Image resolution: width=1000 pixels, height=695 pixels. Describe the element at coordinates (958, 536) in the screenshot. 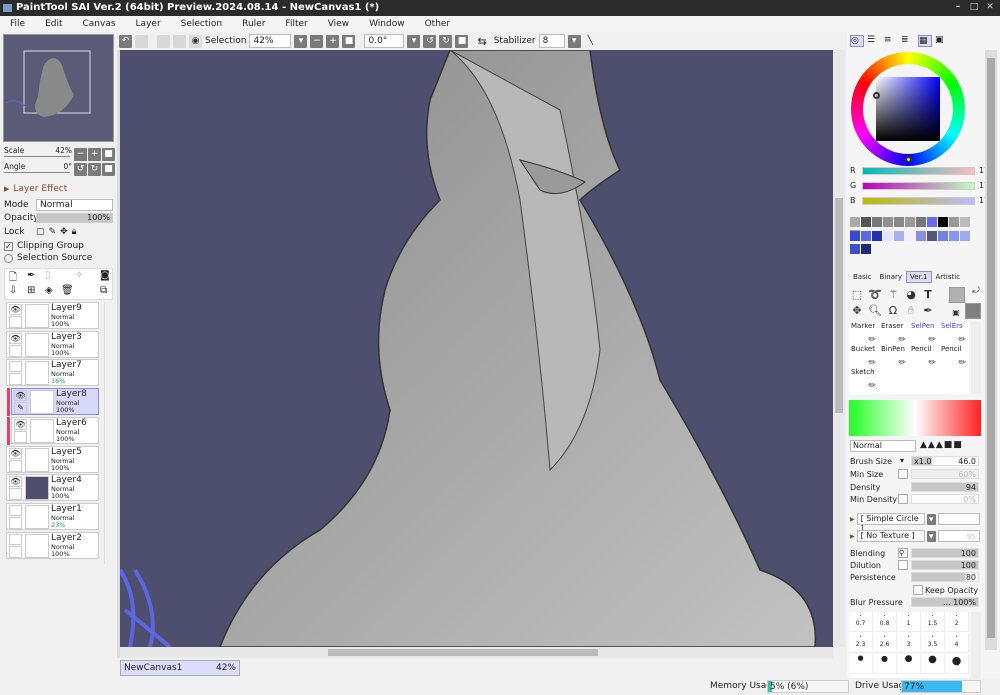

I see `texture-strength: 95` at that location.